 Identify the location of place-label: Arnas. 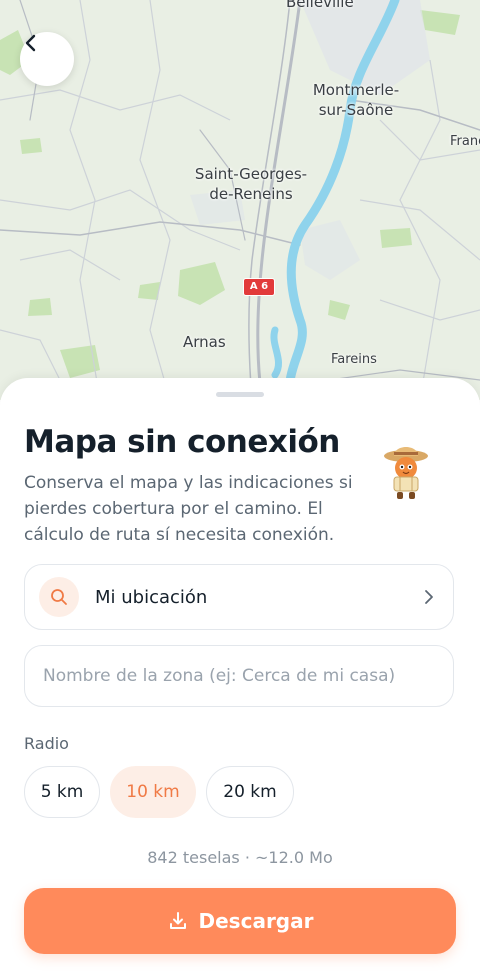
(204, 342).